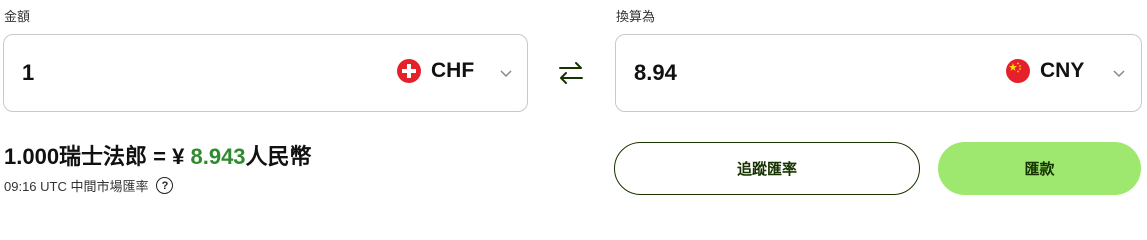 The image size is (1147, 240). Describe the element at coordinates (1039, 168) in the screenshot. I see `send-money-button: 匯款` at that location.